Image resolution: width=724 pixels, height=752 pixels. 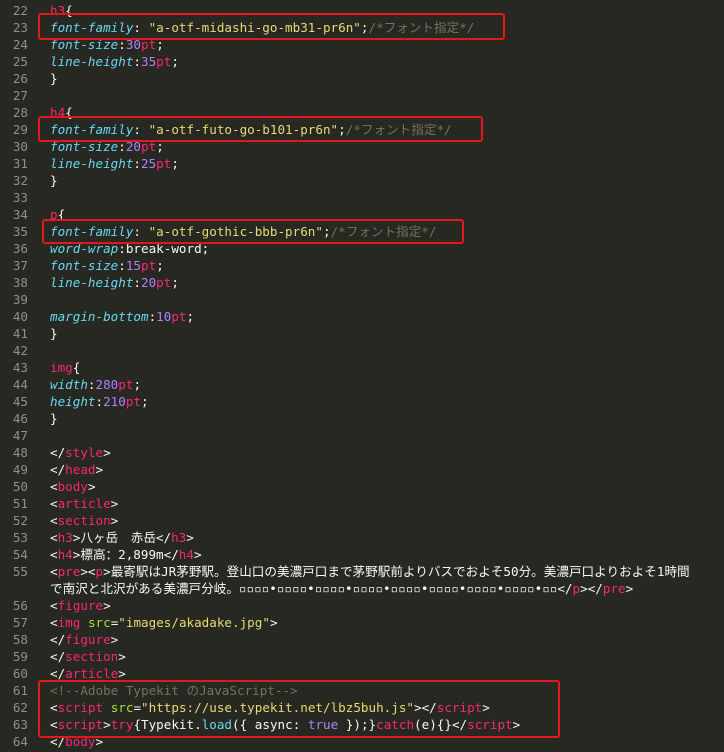 What do you see at coordinates (260, 129) in the screenshot?
I see `highlight-box-h4-font` at bounding box center [260, 129].